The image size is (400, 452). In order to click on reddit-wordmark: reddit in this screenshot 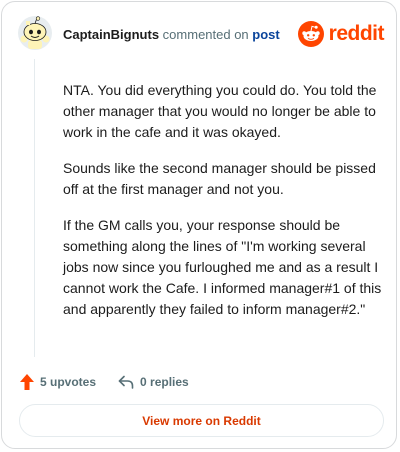, I will do `click(356, 33)`.